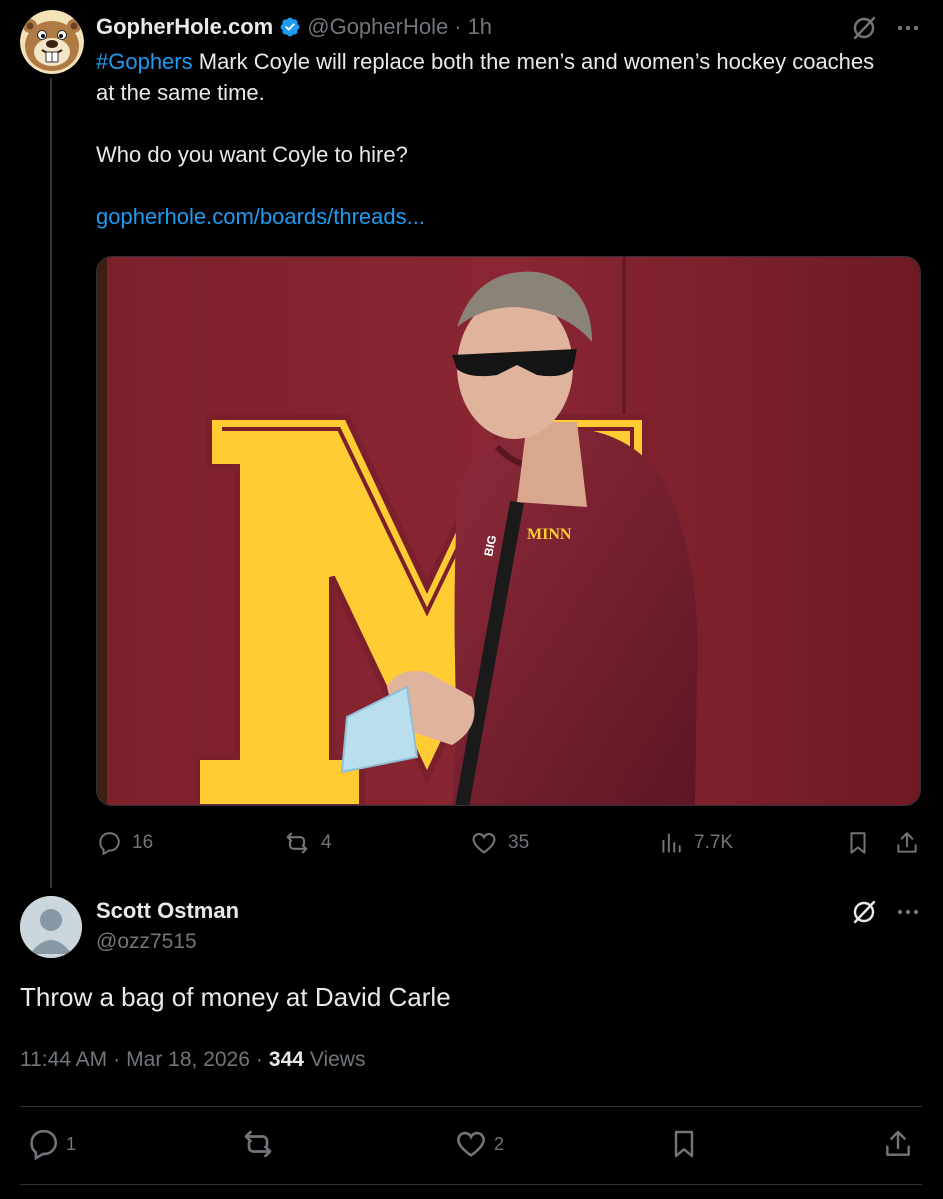 Image resolution: width=943 pixels, height=1199 pixels. What do you see at coordinates (124, 843) in the screenshot?
I see `reply-action: 16` at bounding box center [124, 843].